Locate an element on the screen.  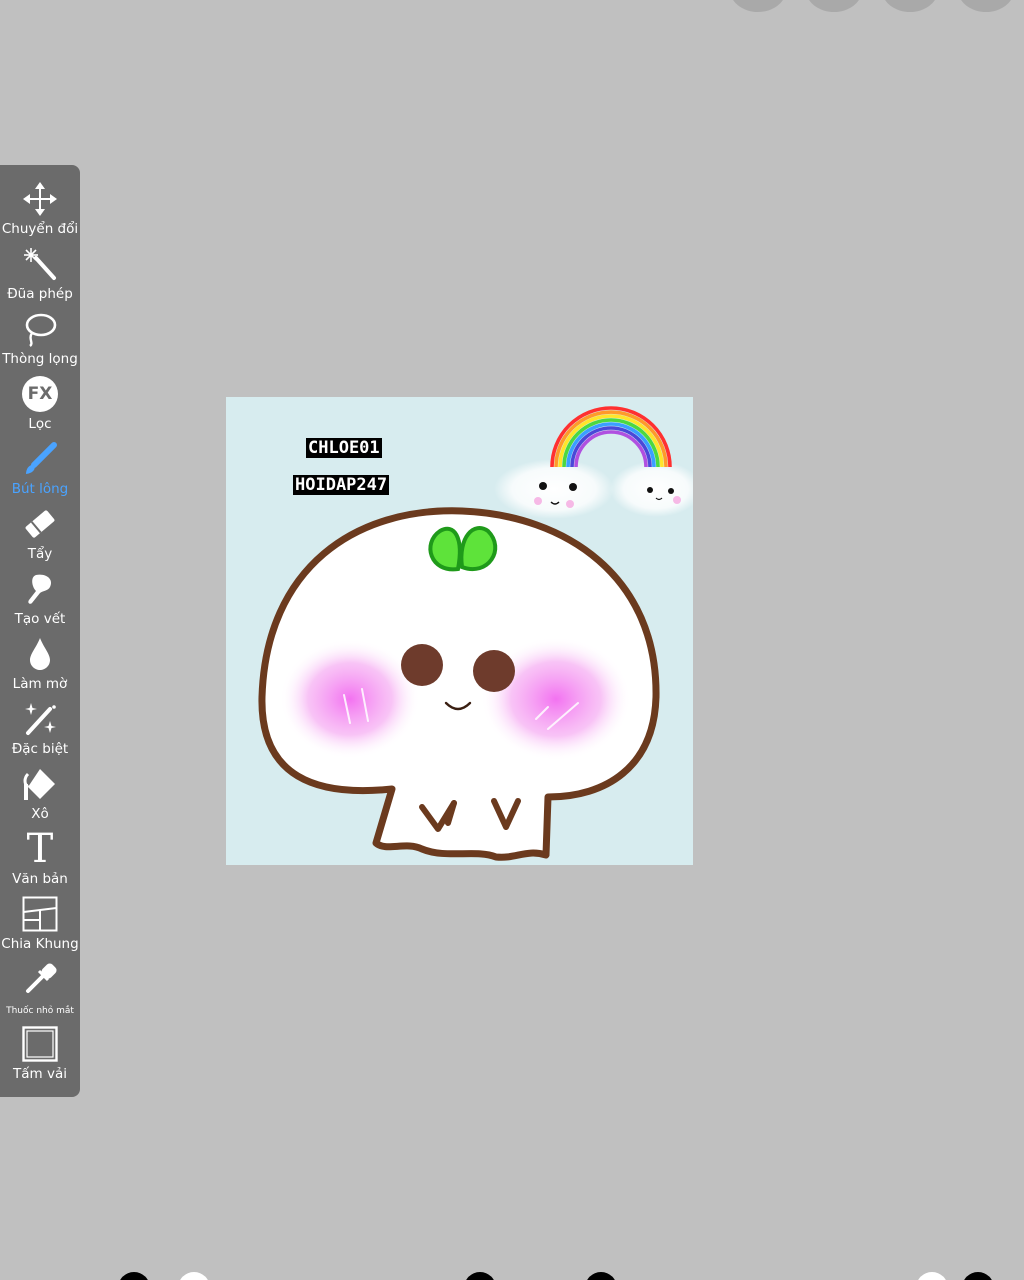
brush-icon is located at coordinates (40, 459).